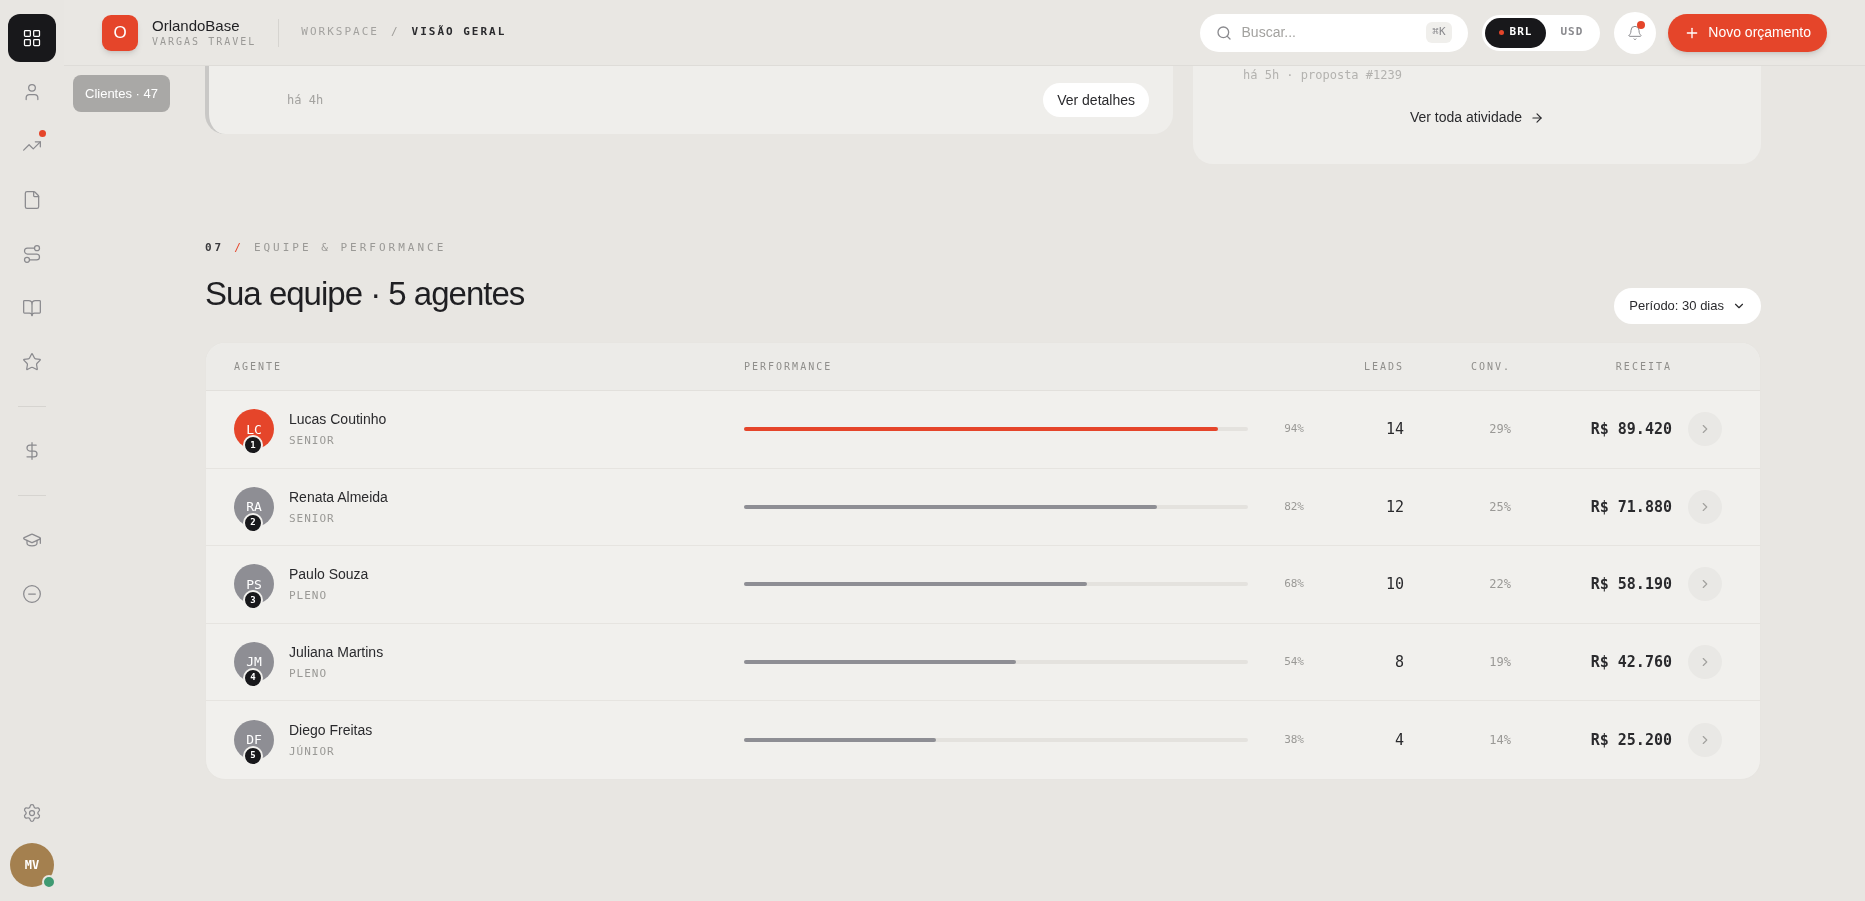  I want to click on section-title: Sua equipe · 5 agentes, so click(365, 293).